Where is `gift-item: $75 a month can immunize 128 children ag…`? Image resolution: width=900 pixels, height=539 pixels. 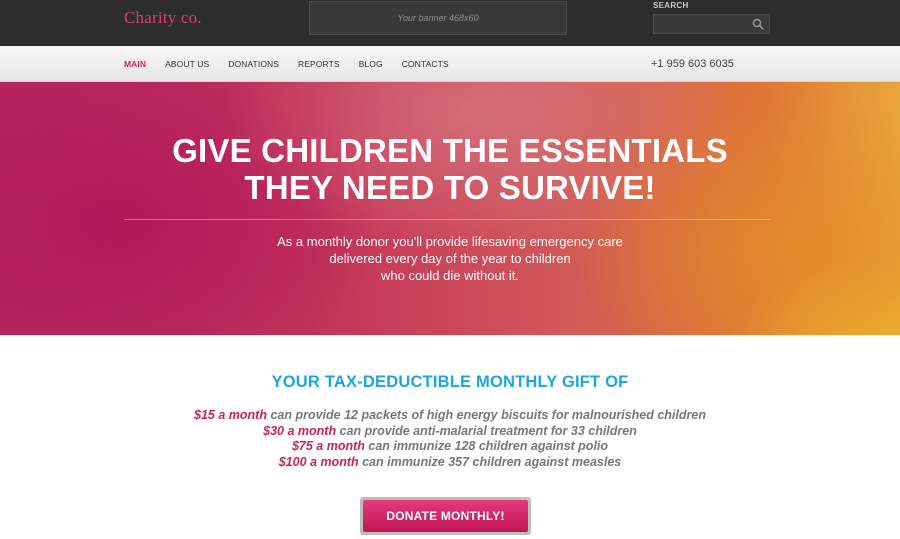
gift-item: $75 a month can immunize 128 children ag… is located at coordinates (450, 447).